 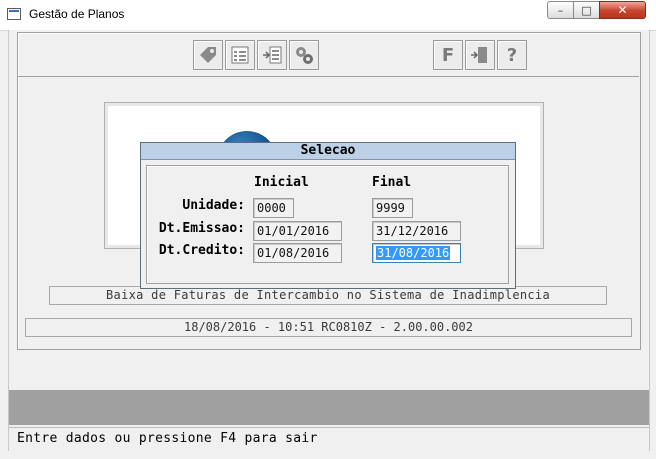 What do you see at coordinates (392, 182) in the screenshot?
I see `column-header-final: Final` at bounding box center [392, 182].